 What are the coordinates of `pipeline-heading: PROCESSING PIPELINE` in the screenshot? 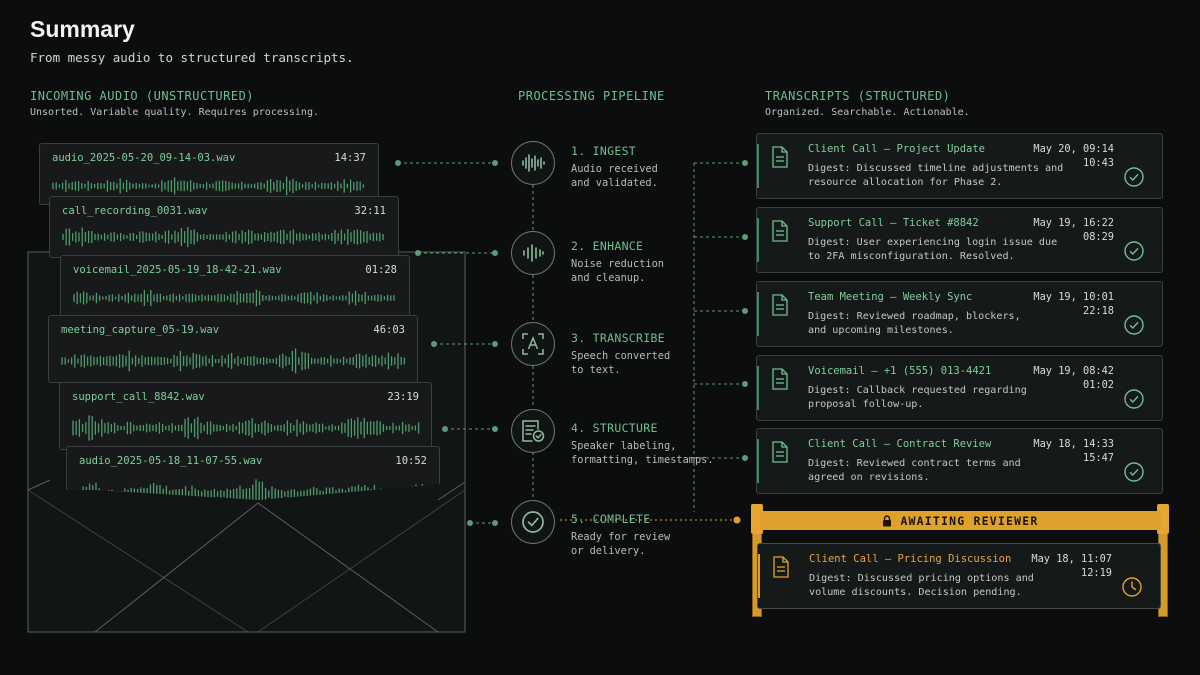 It's located at (591, 96).